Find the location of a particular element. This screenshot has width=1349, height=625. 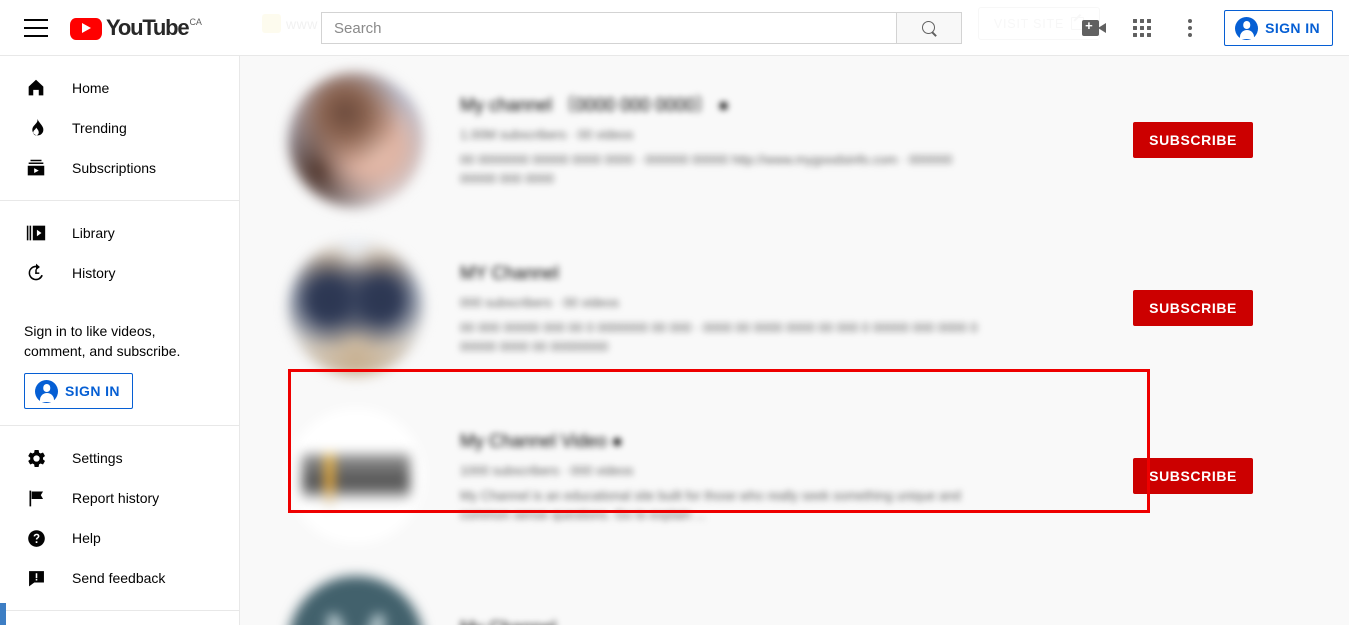

channel-name: MY Channel is located at coordinates (720, 273).